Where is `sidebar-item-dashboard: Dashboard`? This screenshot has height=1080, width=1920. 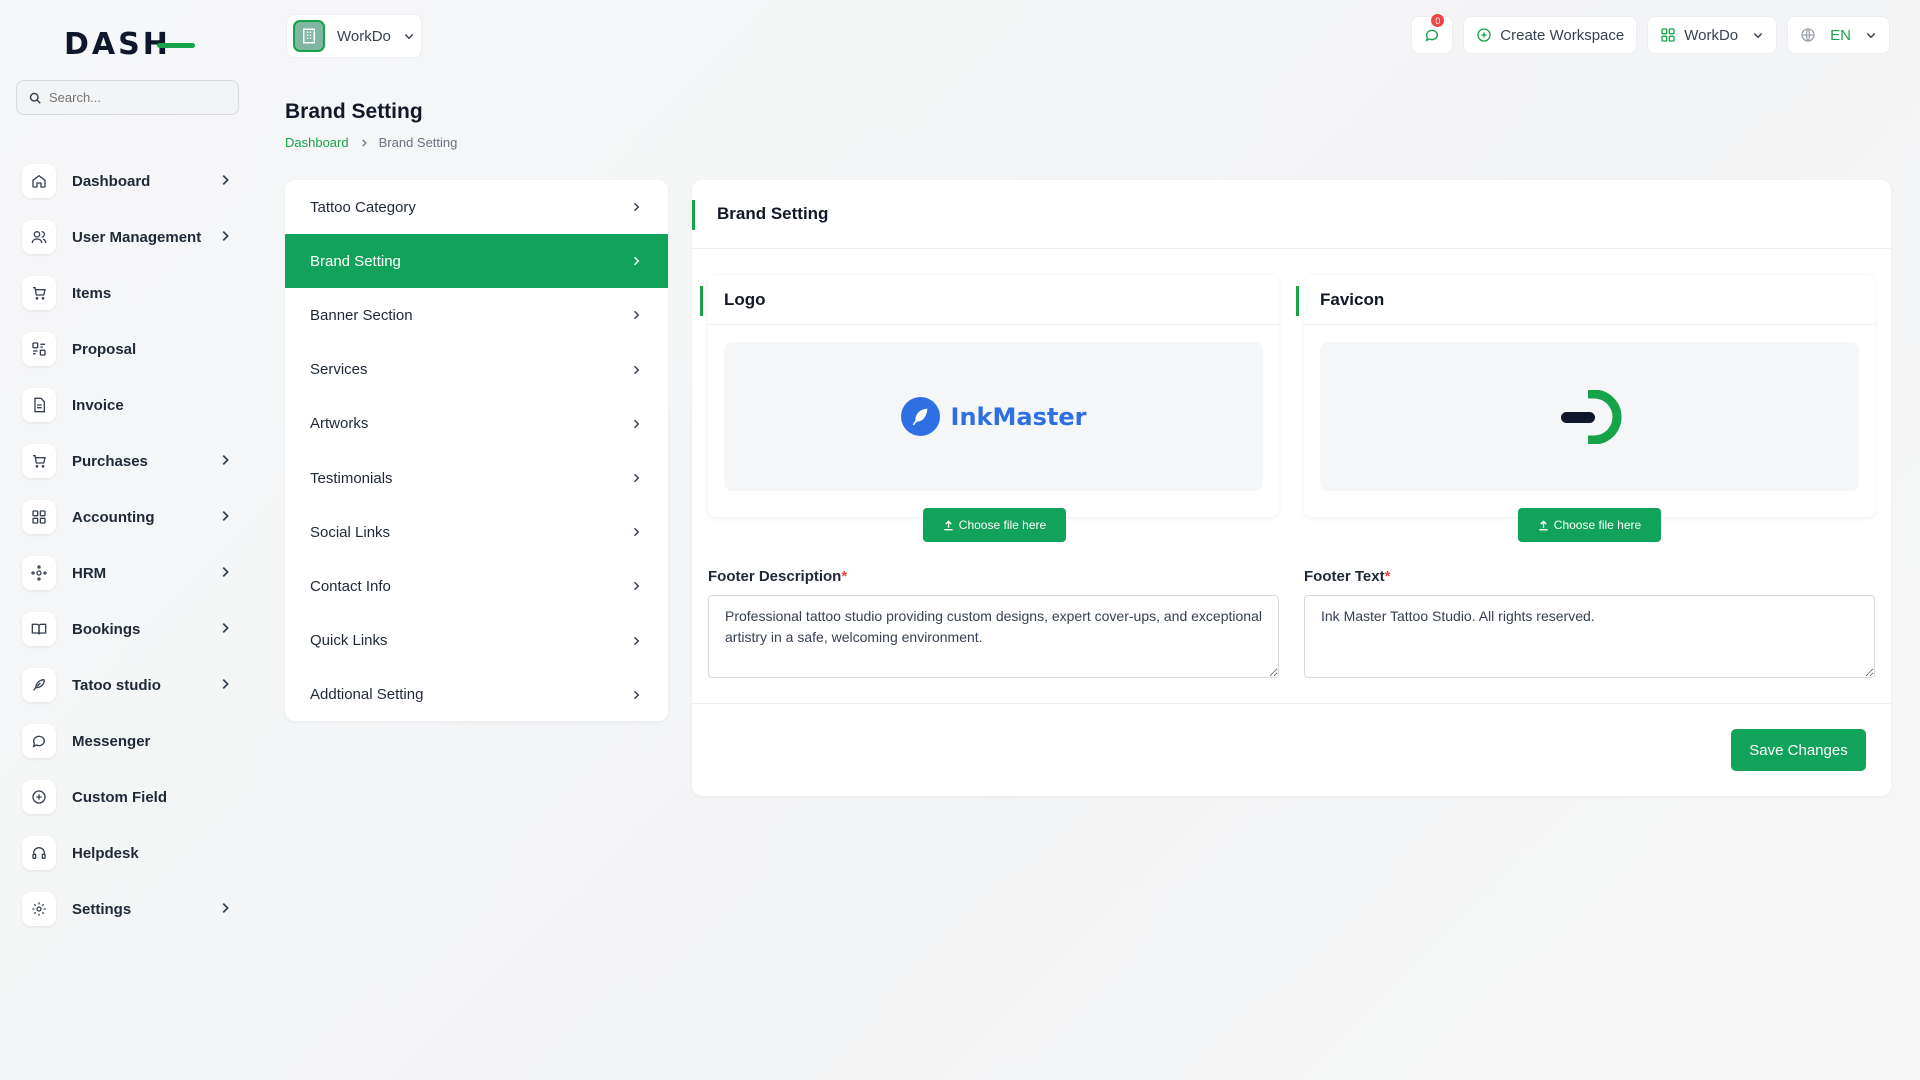 sidebar-item-dashboard: Dashboard is located at coordinates (127, 181).